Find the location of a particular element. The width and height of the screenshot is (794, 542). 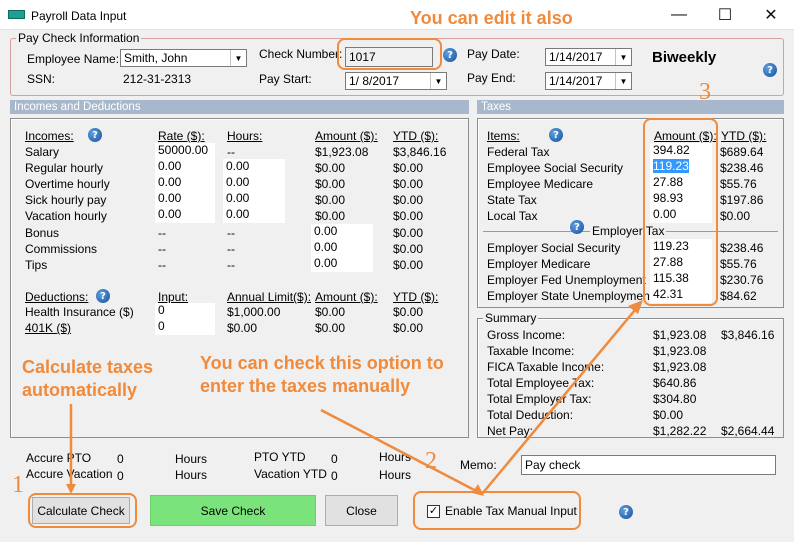

step-number-3: 3 is located at coordinates (705, 92).